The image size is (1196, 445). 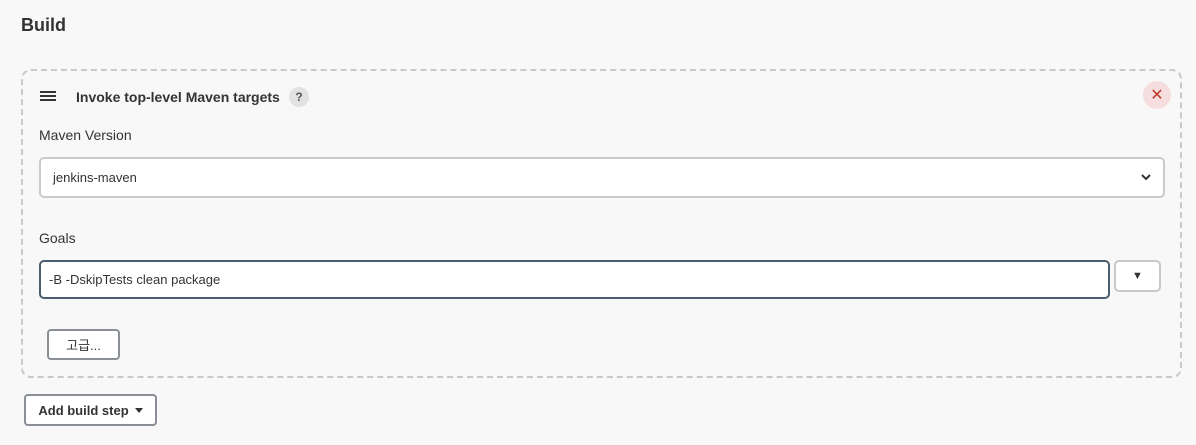 What do you see at coordinates (1146, 177) in the screenshot?
I see `chevron-down-icon` at bounding box center [1146, 177].